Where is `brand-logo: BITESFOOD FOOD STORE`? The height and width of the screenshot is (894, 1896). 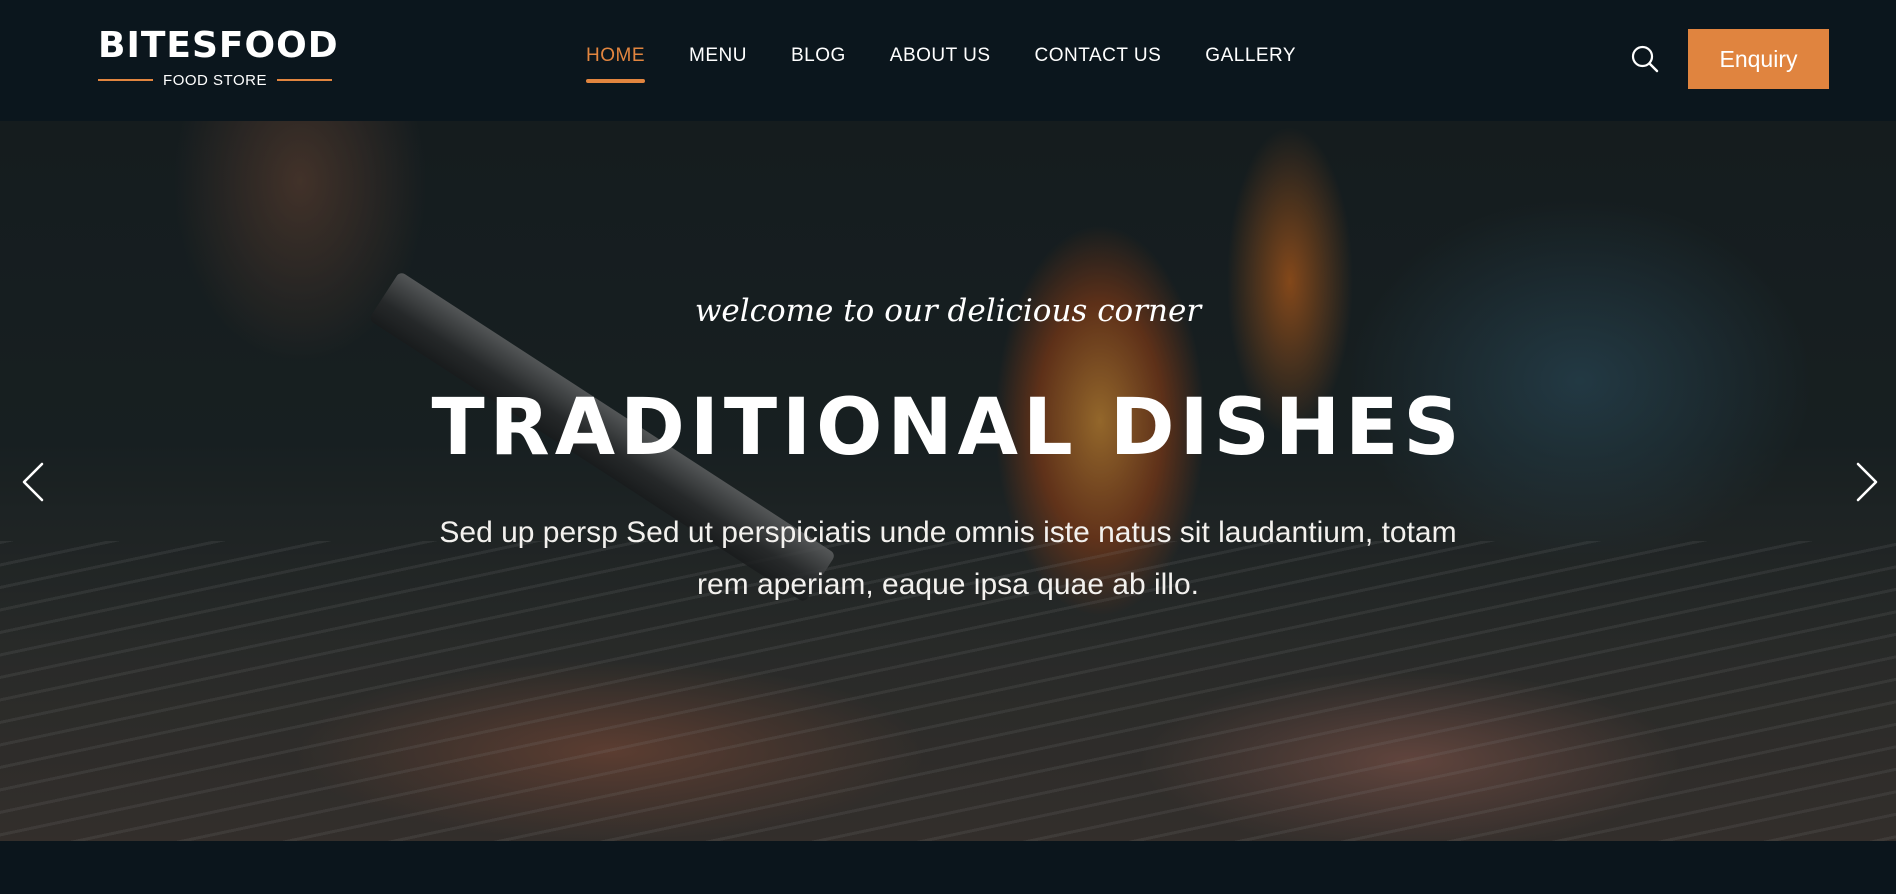 brand-logo: BITESFOOD FOOD STORE is located at coordinates (218, 57).